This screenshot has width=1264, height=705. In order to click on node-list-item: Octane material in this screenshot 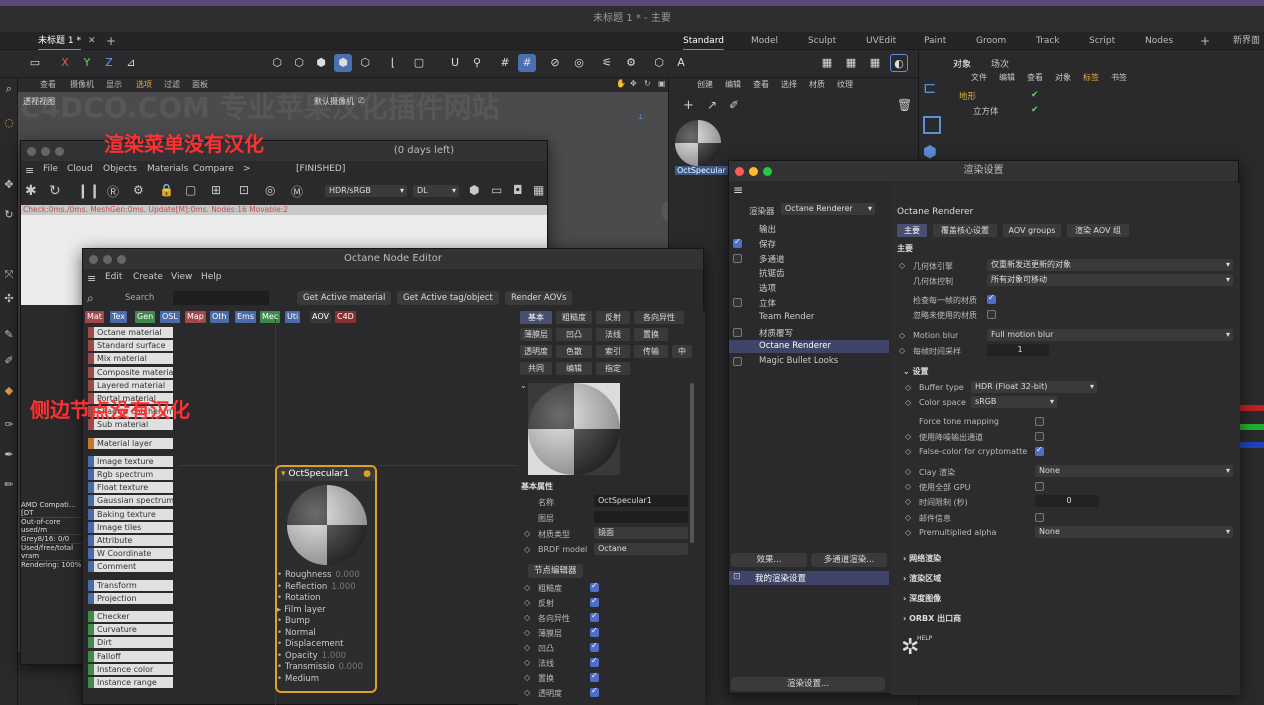, I will do `click(130, 332)`.